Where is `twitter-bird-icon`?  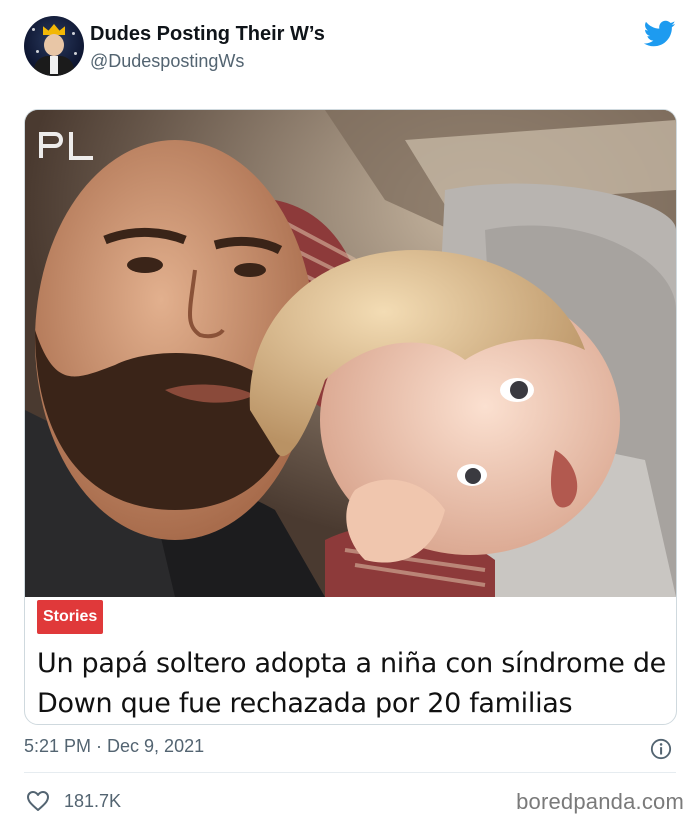 twitter-bird-icon is located at coordinates (660, 34).